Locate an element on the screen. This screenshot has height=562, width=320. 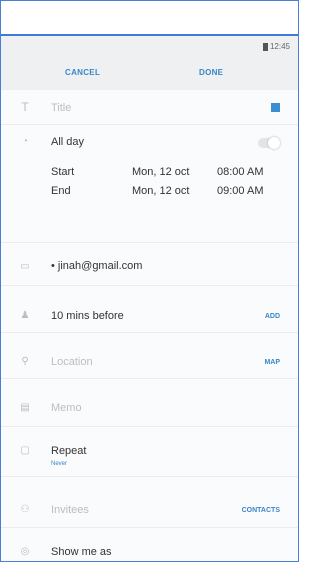
color-picker is located at coordinates (275, 107).